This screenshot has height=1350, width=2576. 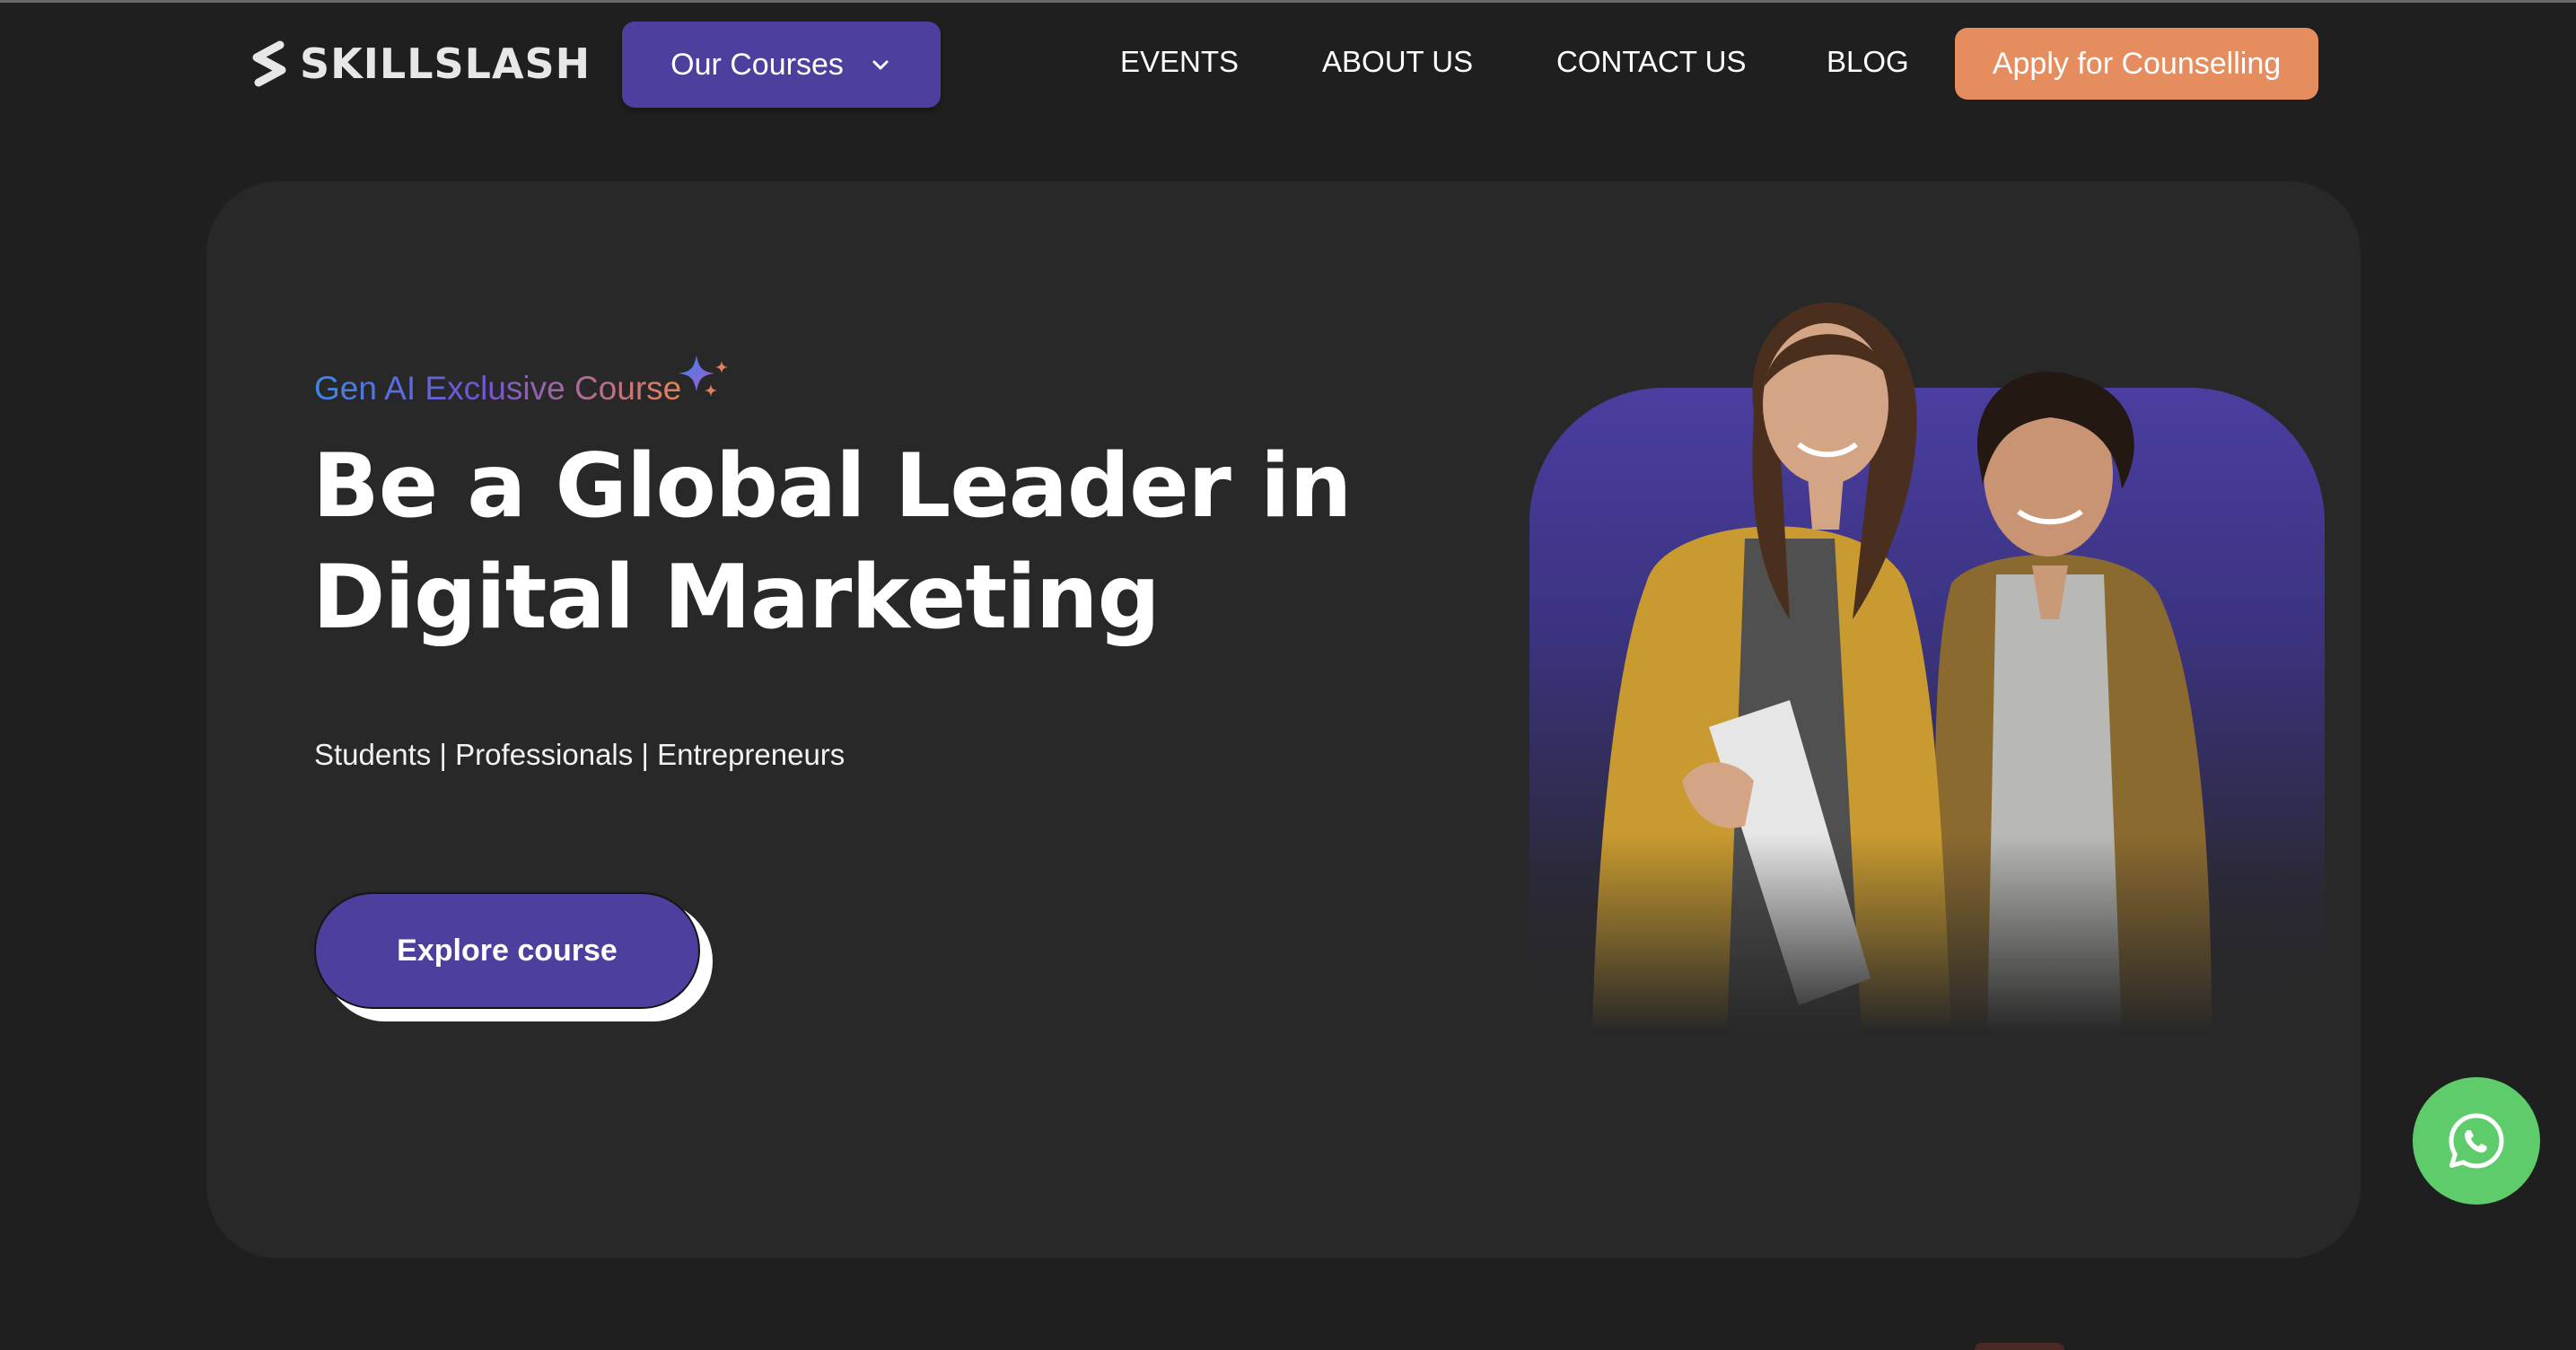 I want to click on headline-line-1: Be a Global Leader in, so click(x=832, y=486).